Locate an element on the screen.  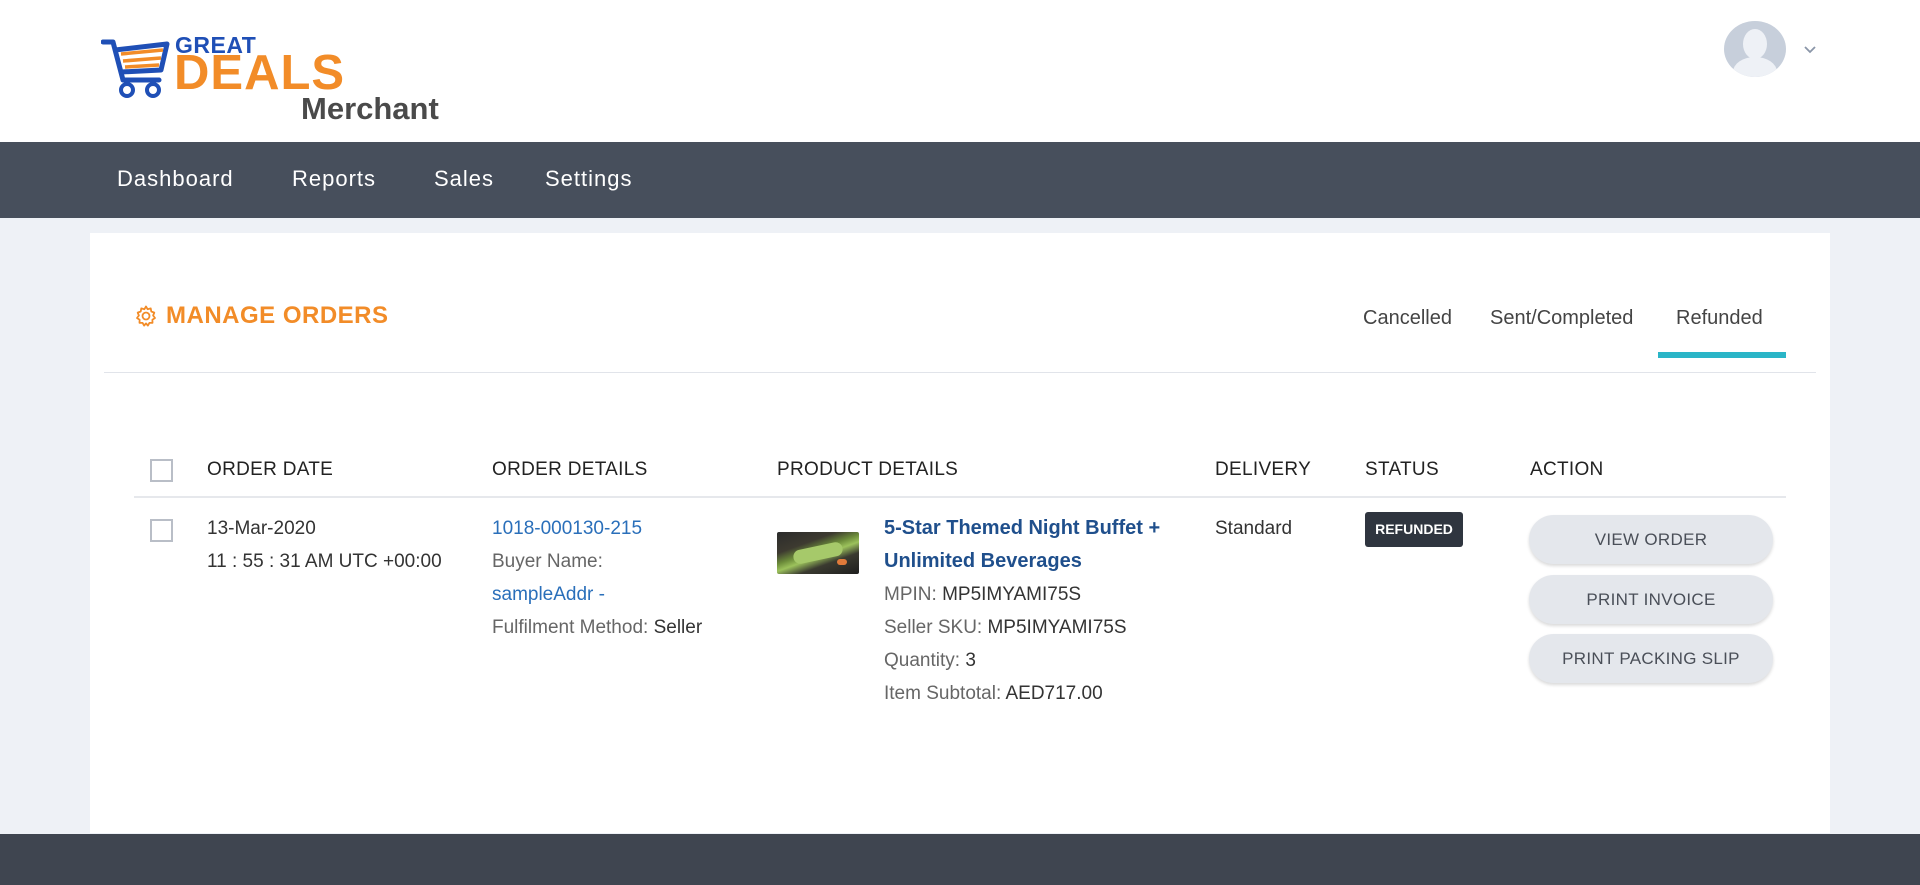
mpin-label: MPIN: is located at coordinates (910, 594).